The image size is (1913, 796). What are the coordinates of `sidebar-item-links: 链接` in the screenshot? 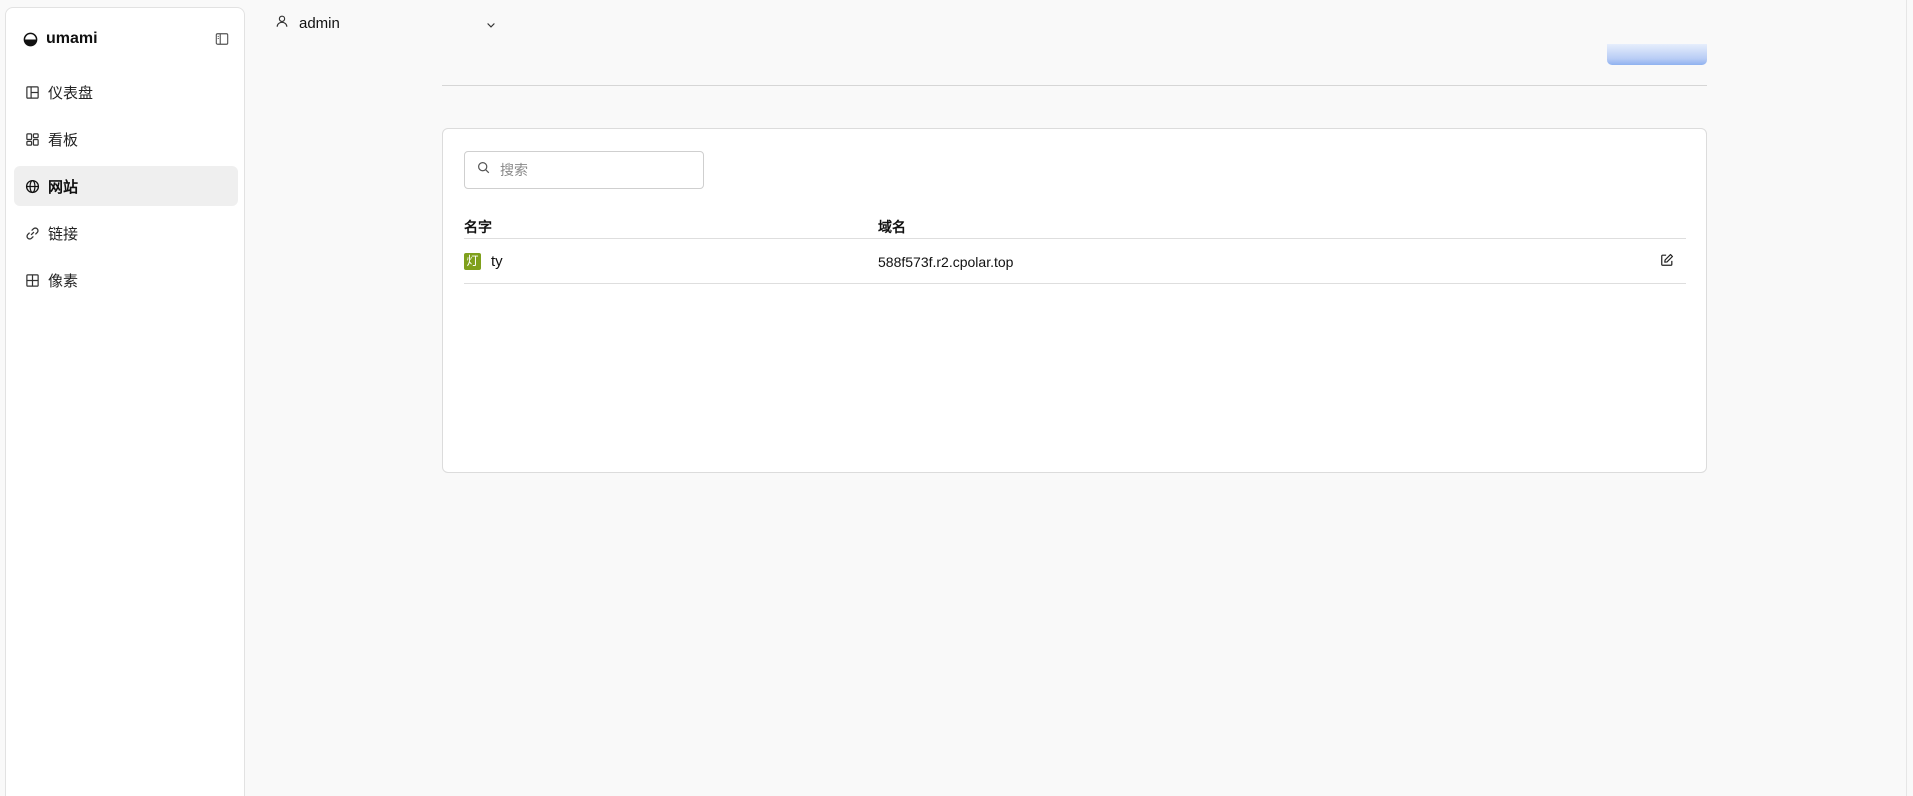 It's located at (126, 233).